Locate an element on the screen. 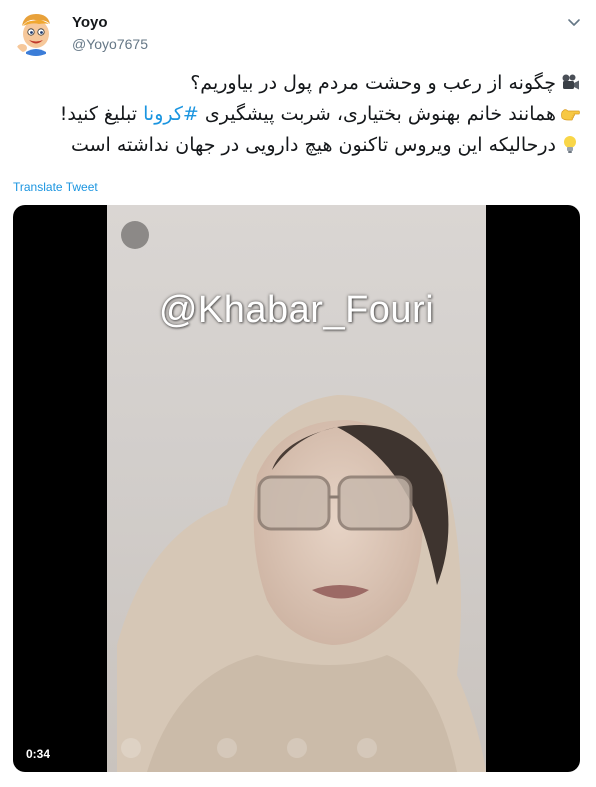  avatar is located at coordinates (36, 32).